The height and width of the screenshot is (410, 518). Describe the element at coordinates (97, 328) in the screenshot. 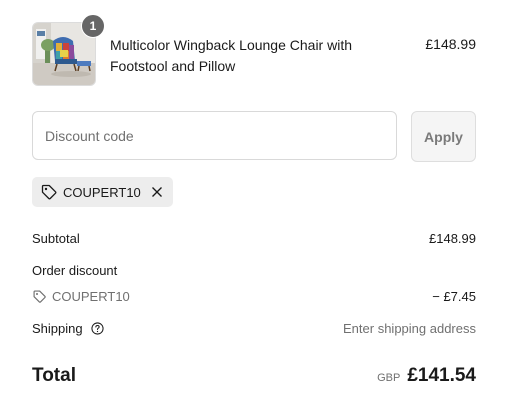

I see `help-icon` at that location.